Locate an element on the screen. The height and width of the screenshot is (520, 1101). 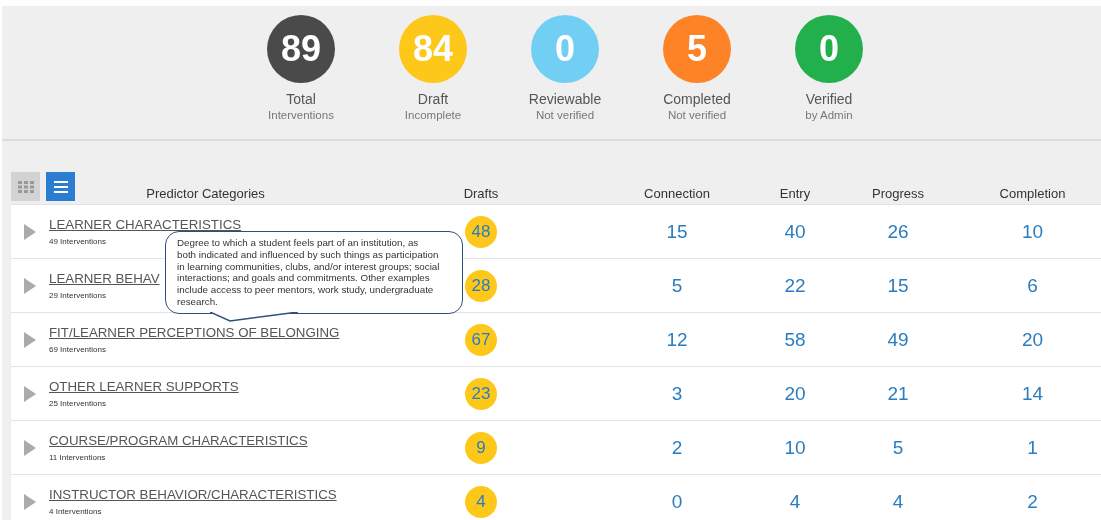
table-cell: 6 is located at coordinates (1032, 285).